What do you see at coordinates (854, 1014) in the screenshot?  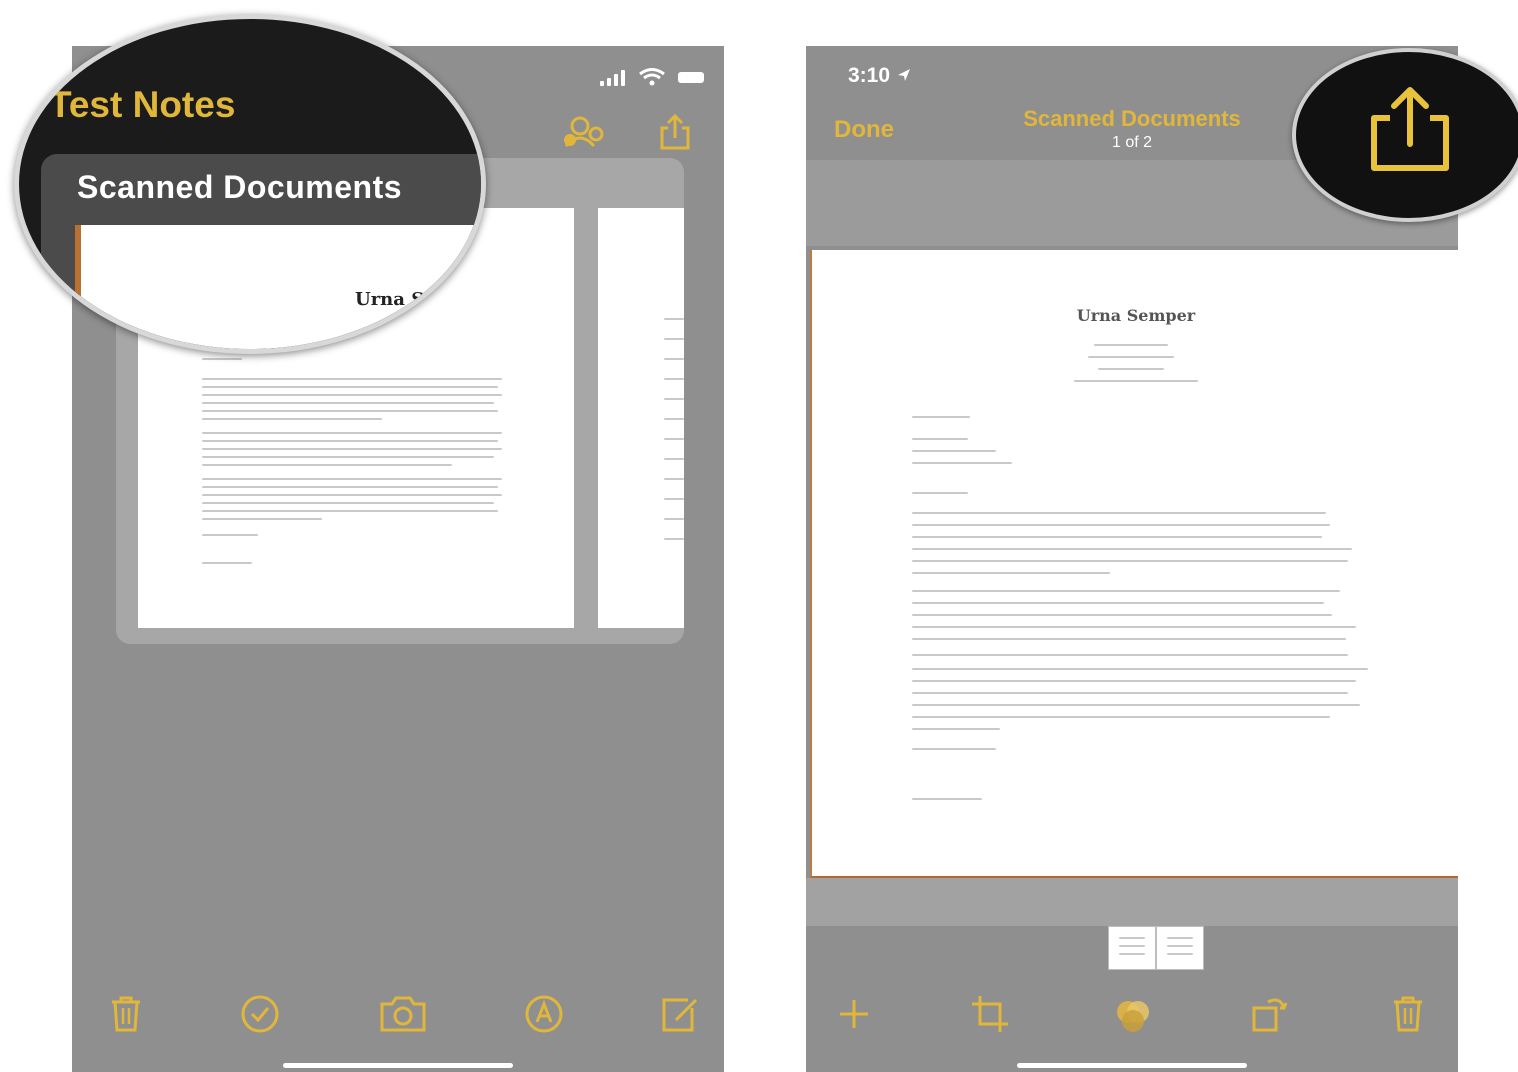 I see `add-icon` at bounding box center [854, 1014].